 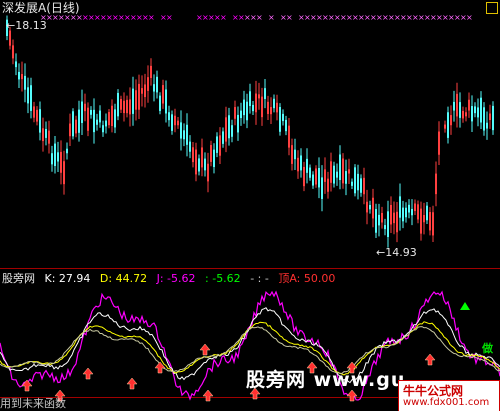 What do you see at coordinates (176, 278) in the screenshot?
I see `indicator-j: J: -5.62` at bounding box center [176, 278].